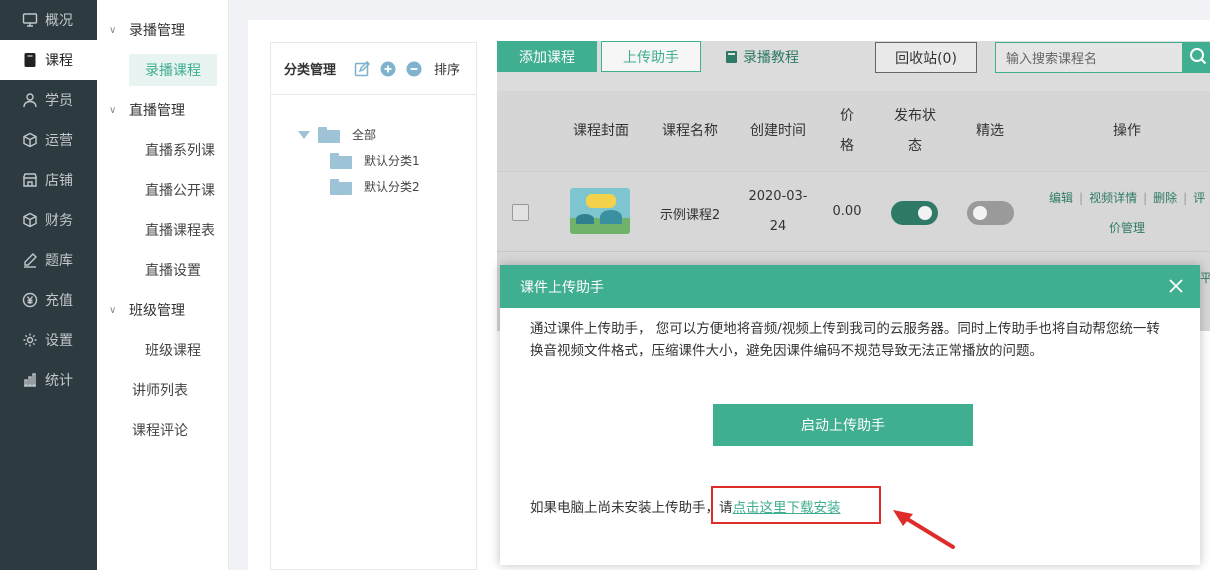 The width and height of the screenshot is (1210, 570). I want to click on table-row: 示例课程2 2020-03- 24 0.00 编辑 | 视频详情 | 删除 | 评 价管理, so click(853, 211).